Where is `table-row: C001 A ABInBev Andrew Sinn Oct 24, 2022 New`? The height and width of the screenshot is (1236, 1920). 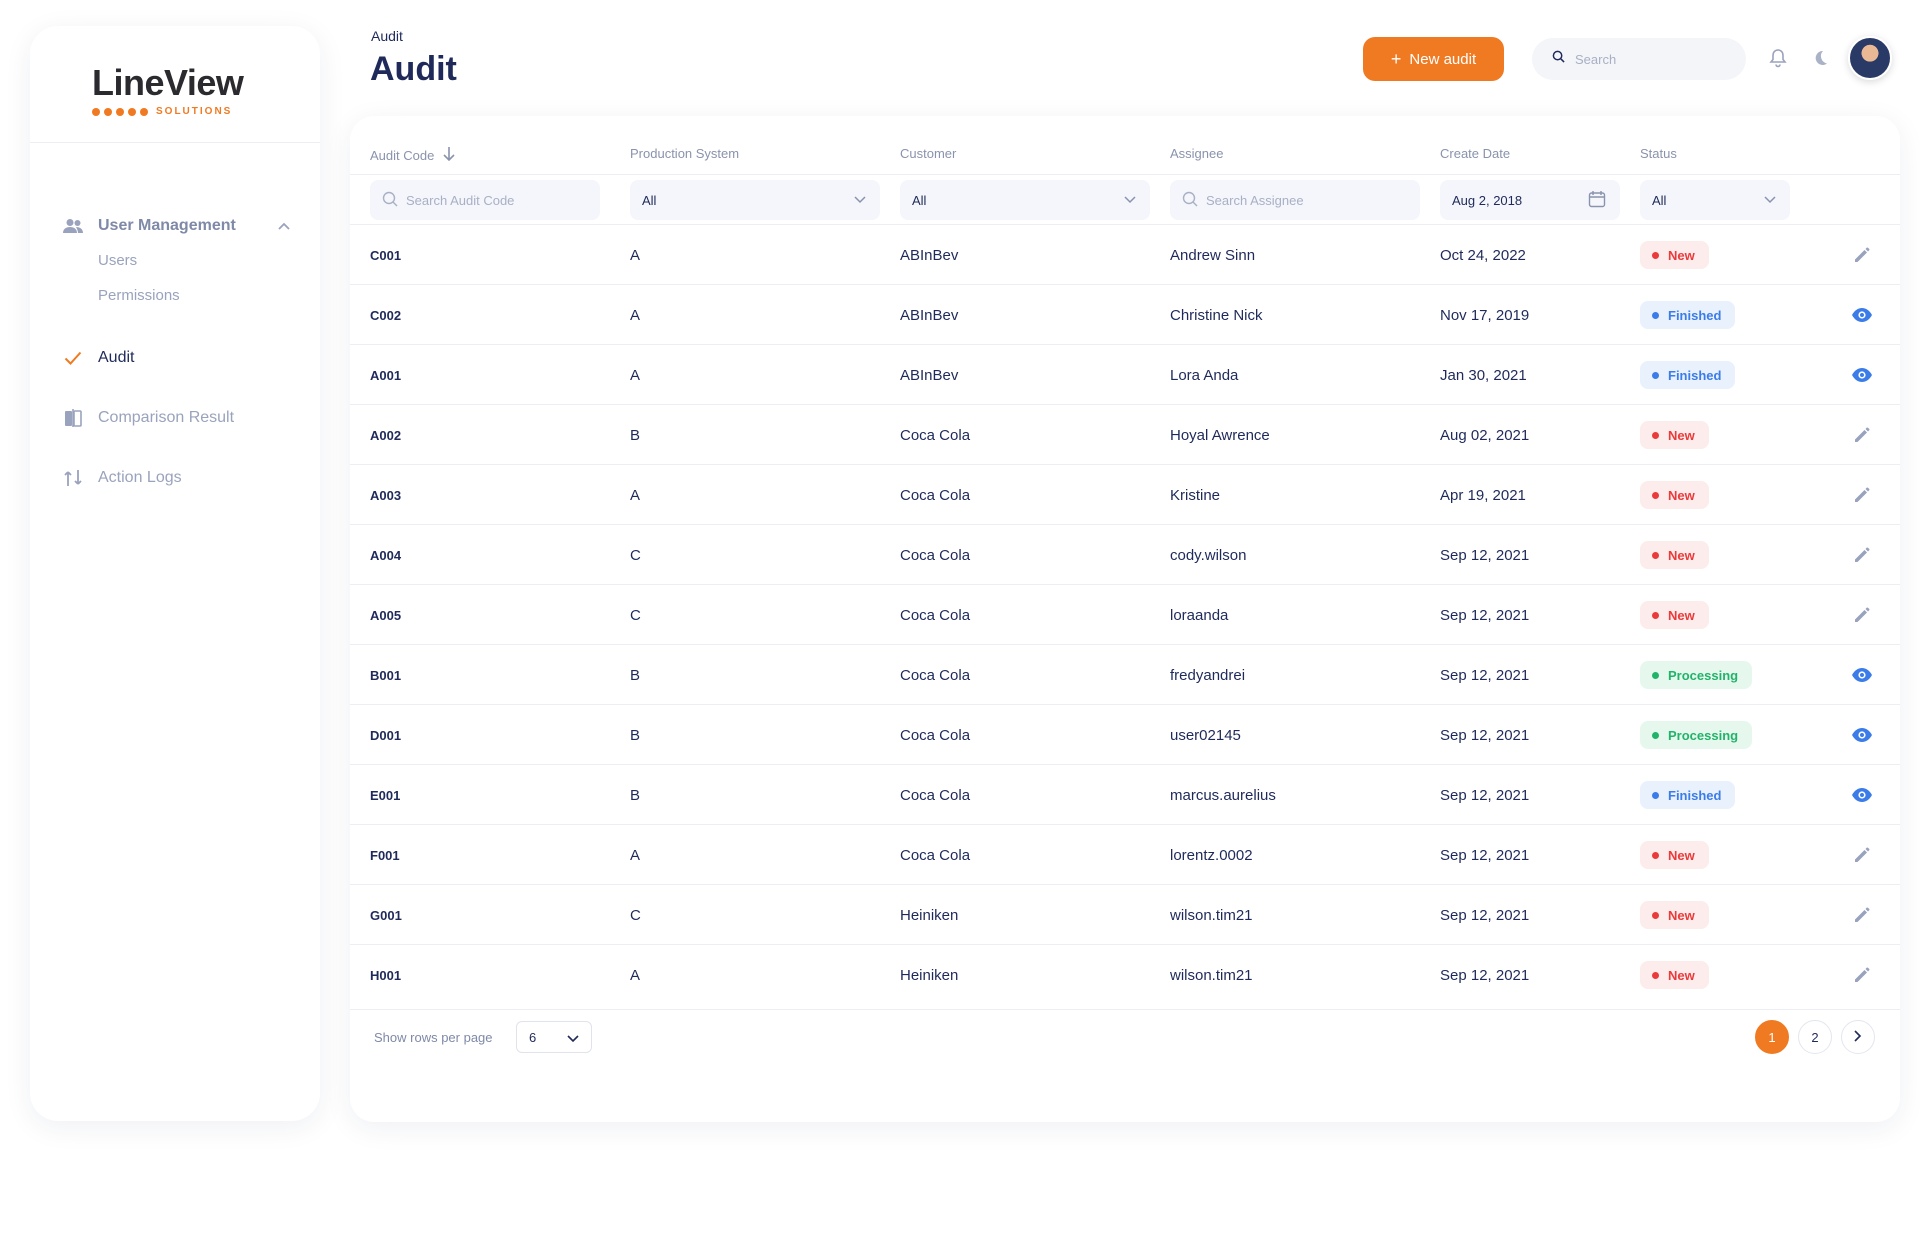 table-row: C001 A ABInBev Andrew Sinn Oct 24, 2022 New is located at coordinates (1125, 254).